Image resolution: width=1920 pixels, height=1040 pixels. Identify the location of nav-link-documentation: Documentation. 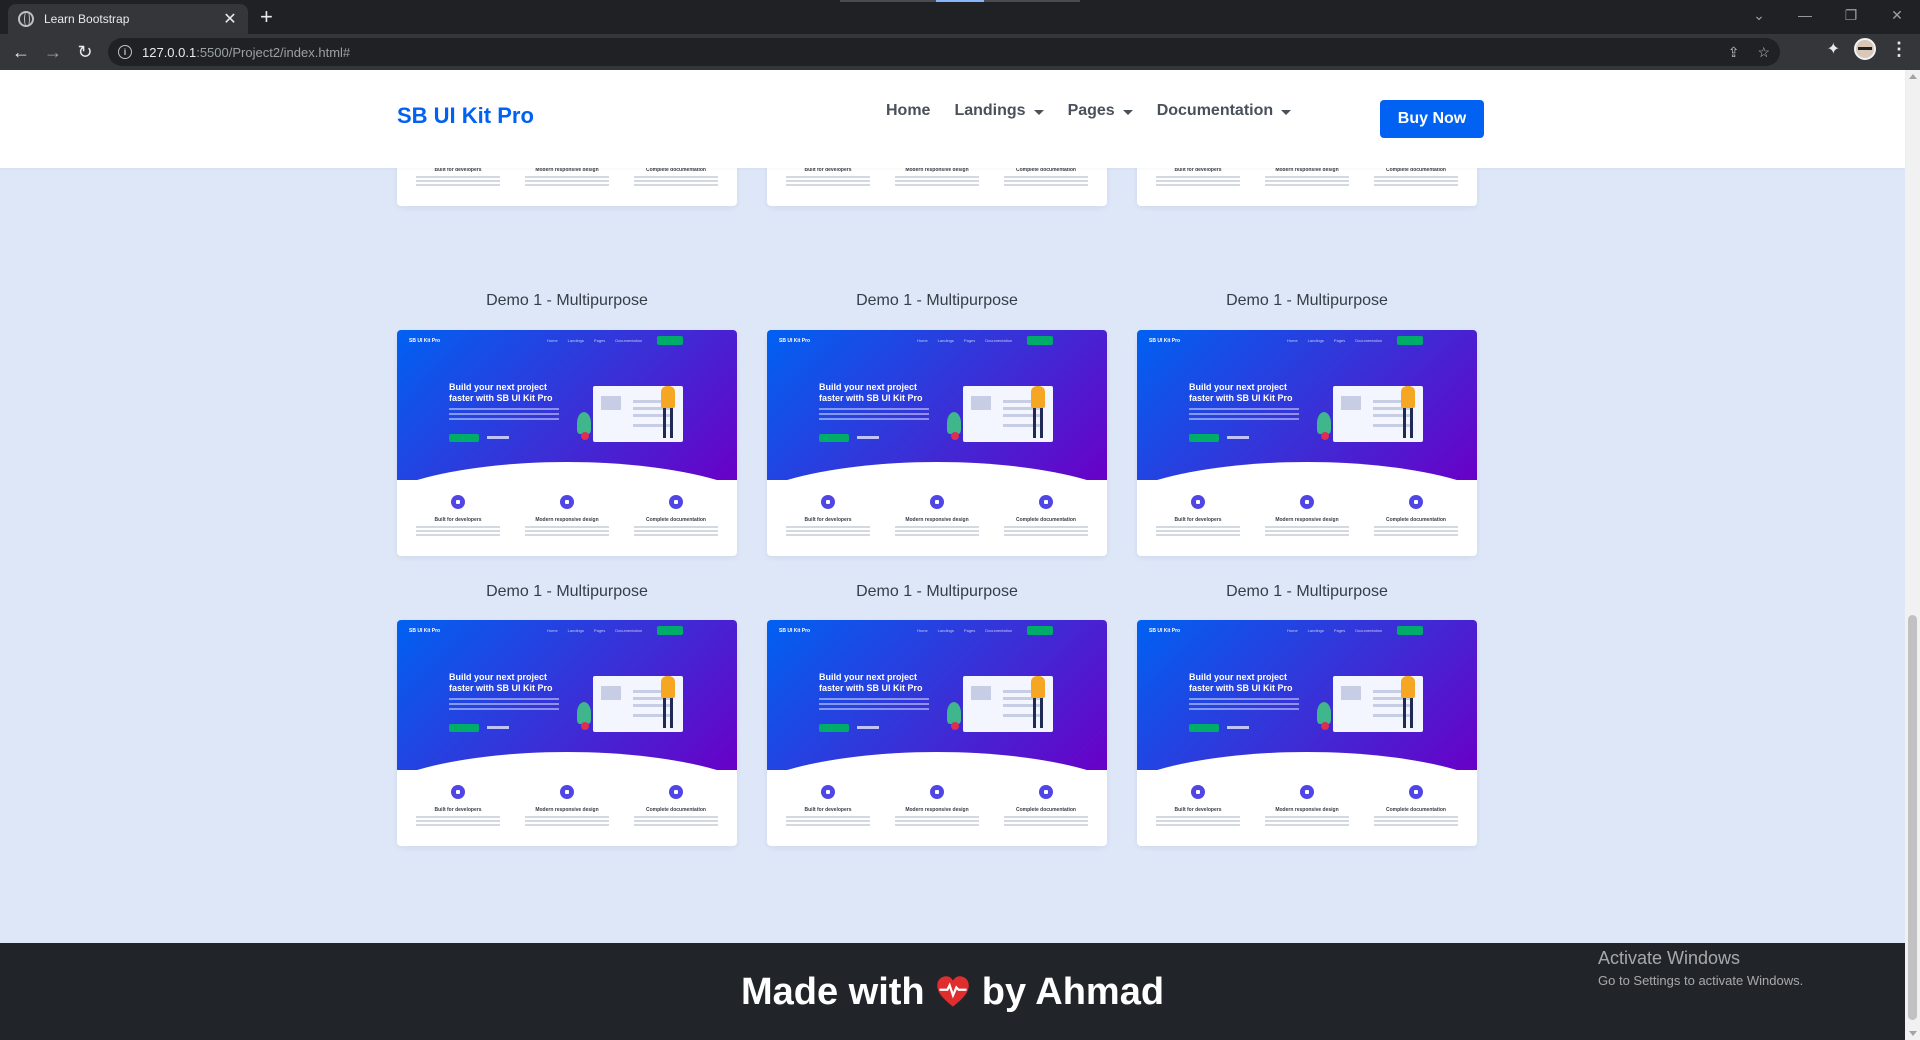
(1224, 111).